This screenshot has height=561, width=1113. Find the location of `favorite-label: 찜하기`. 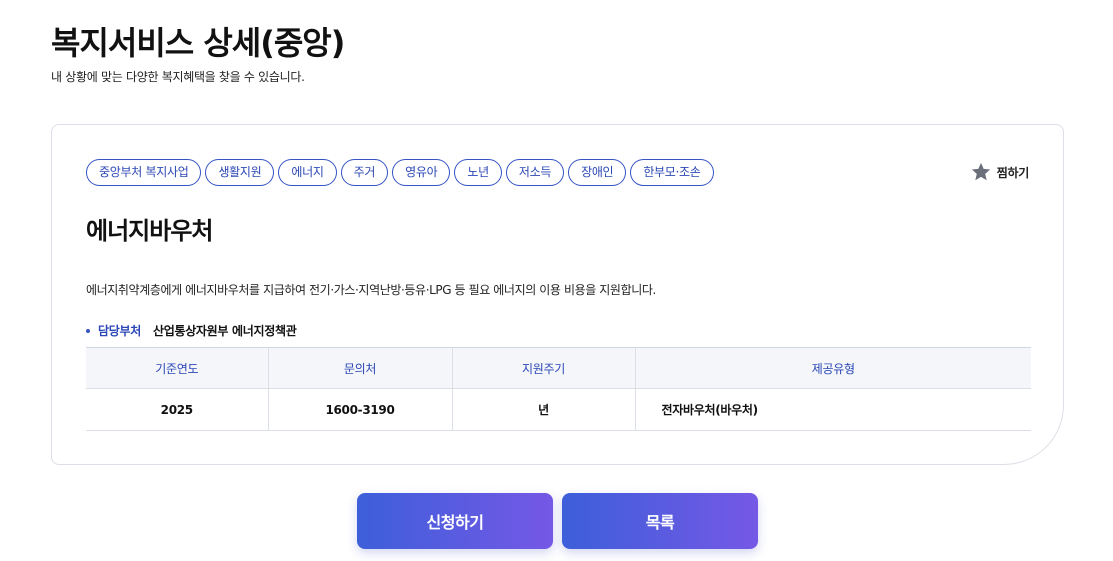

favorite-label: 찜하기 is located at coordinates (1013, 172).